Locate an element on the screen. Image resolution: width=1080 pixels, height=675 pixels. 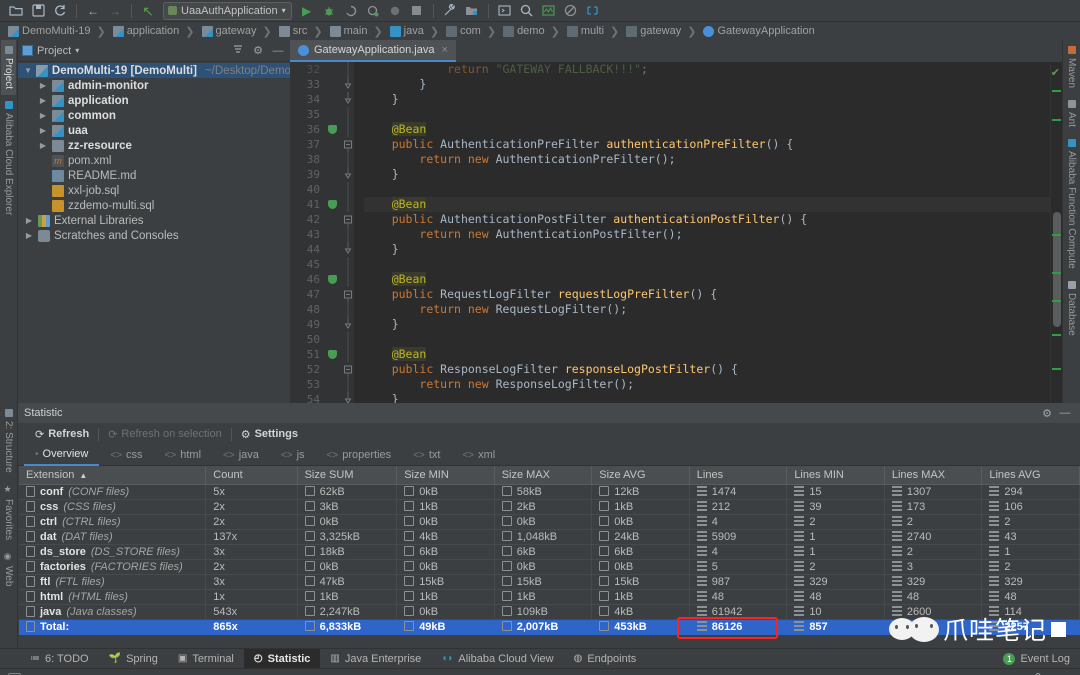
line-number: 42 is located at coordinates (316, 219).